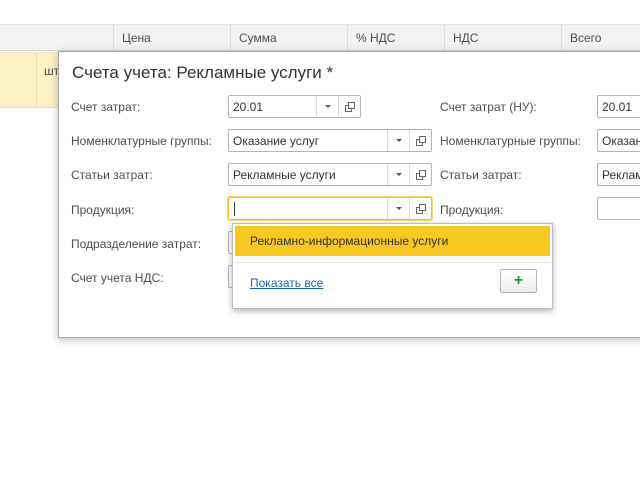 This screenshot has width=640, height=480. What do you see at coordinates (288, 38) in the screenshot?
I see `column-header-sum: Сумма` at bounding box center [288, 38].